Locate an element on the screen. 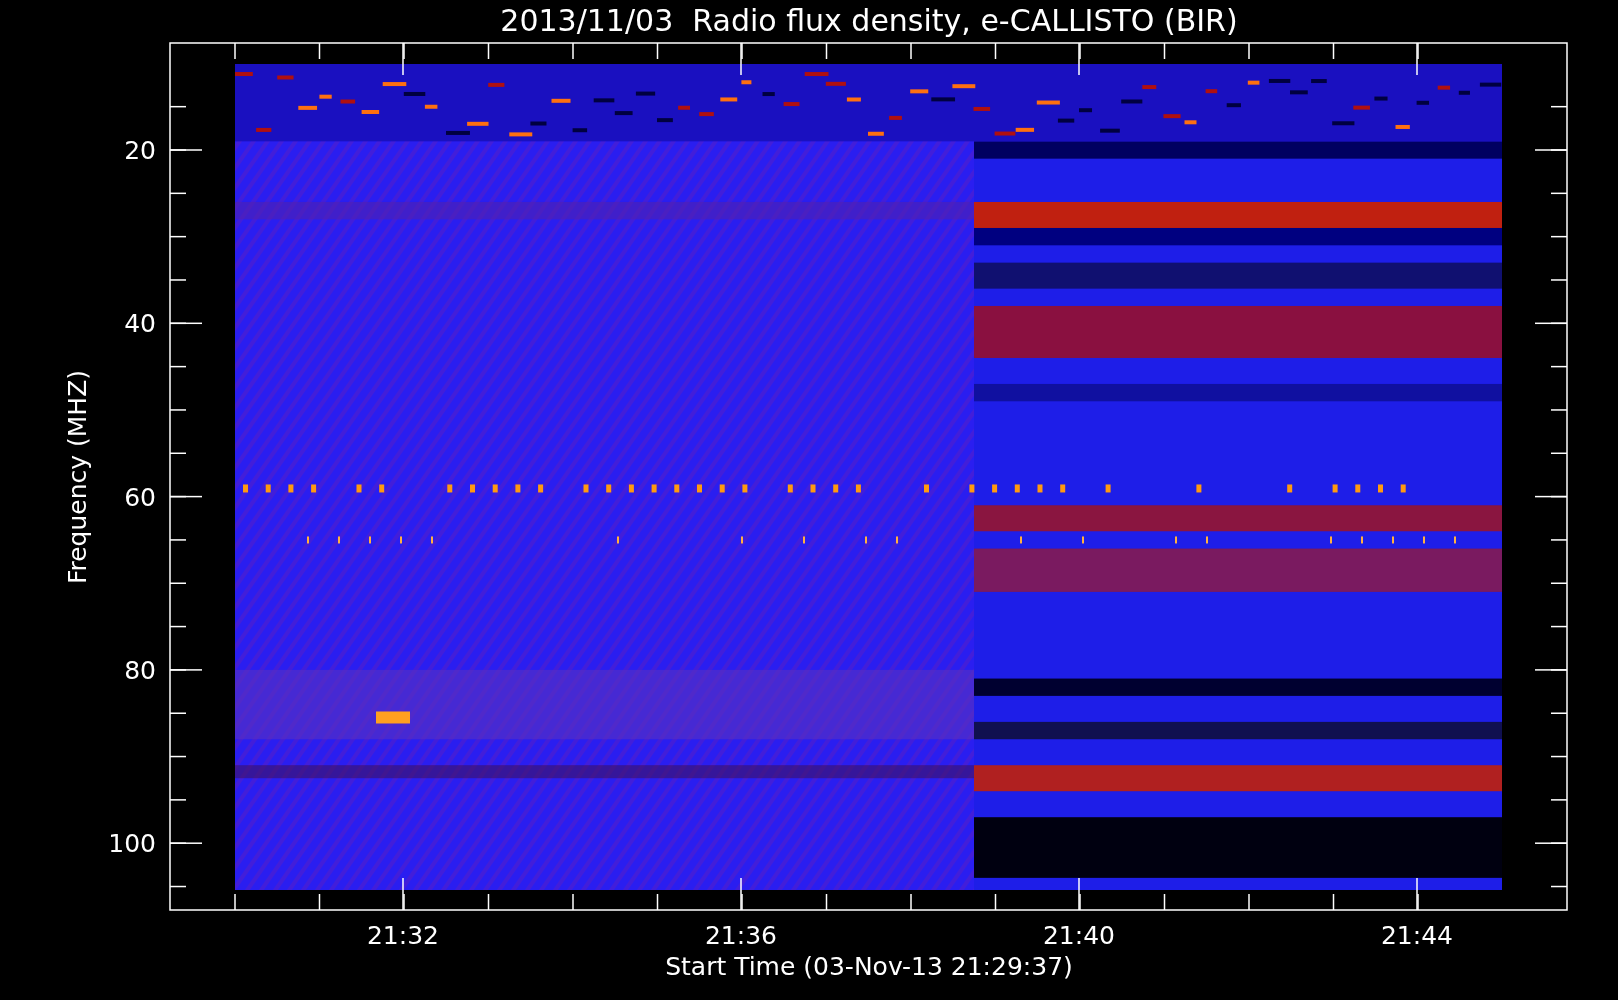 This screenshot has width=1618, height=1000. y-tick-label: 60 is located at coordinates (140, 497).